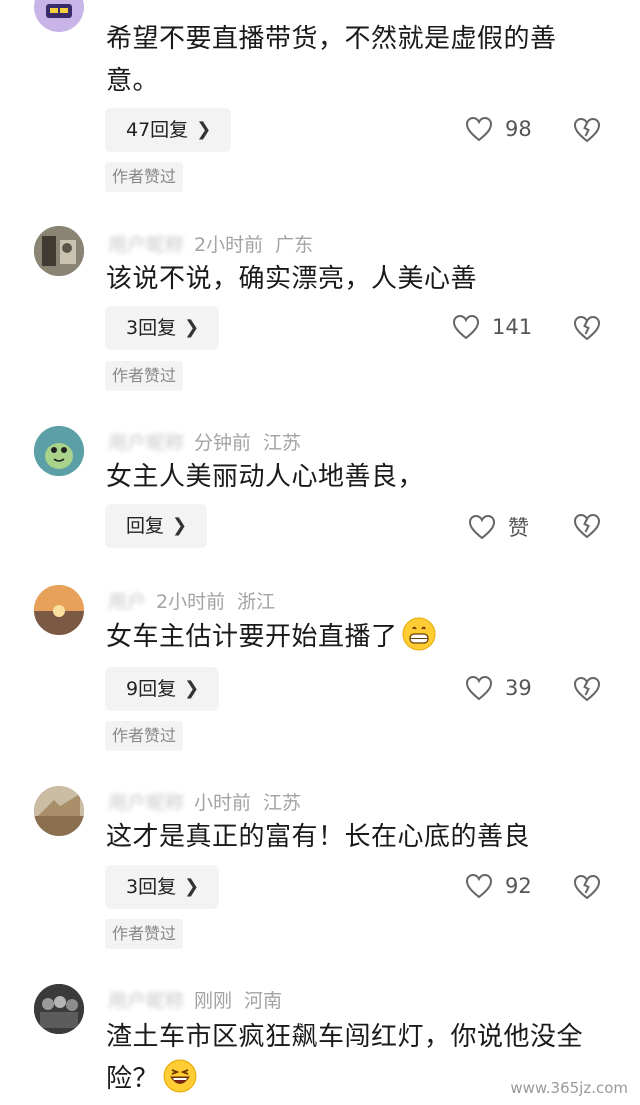 This screenshot has width=640, height=1105. I want to click on comment-meta: 用户昵称 刚刚 河南, so click(195, 999).